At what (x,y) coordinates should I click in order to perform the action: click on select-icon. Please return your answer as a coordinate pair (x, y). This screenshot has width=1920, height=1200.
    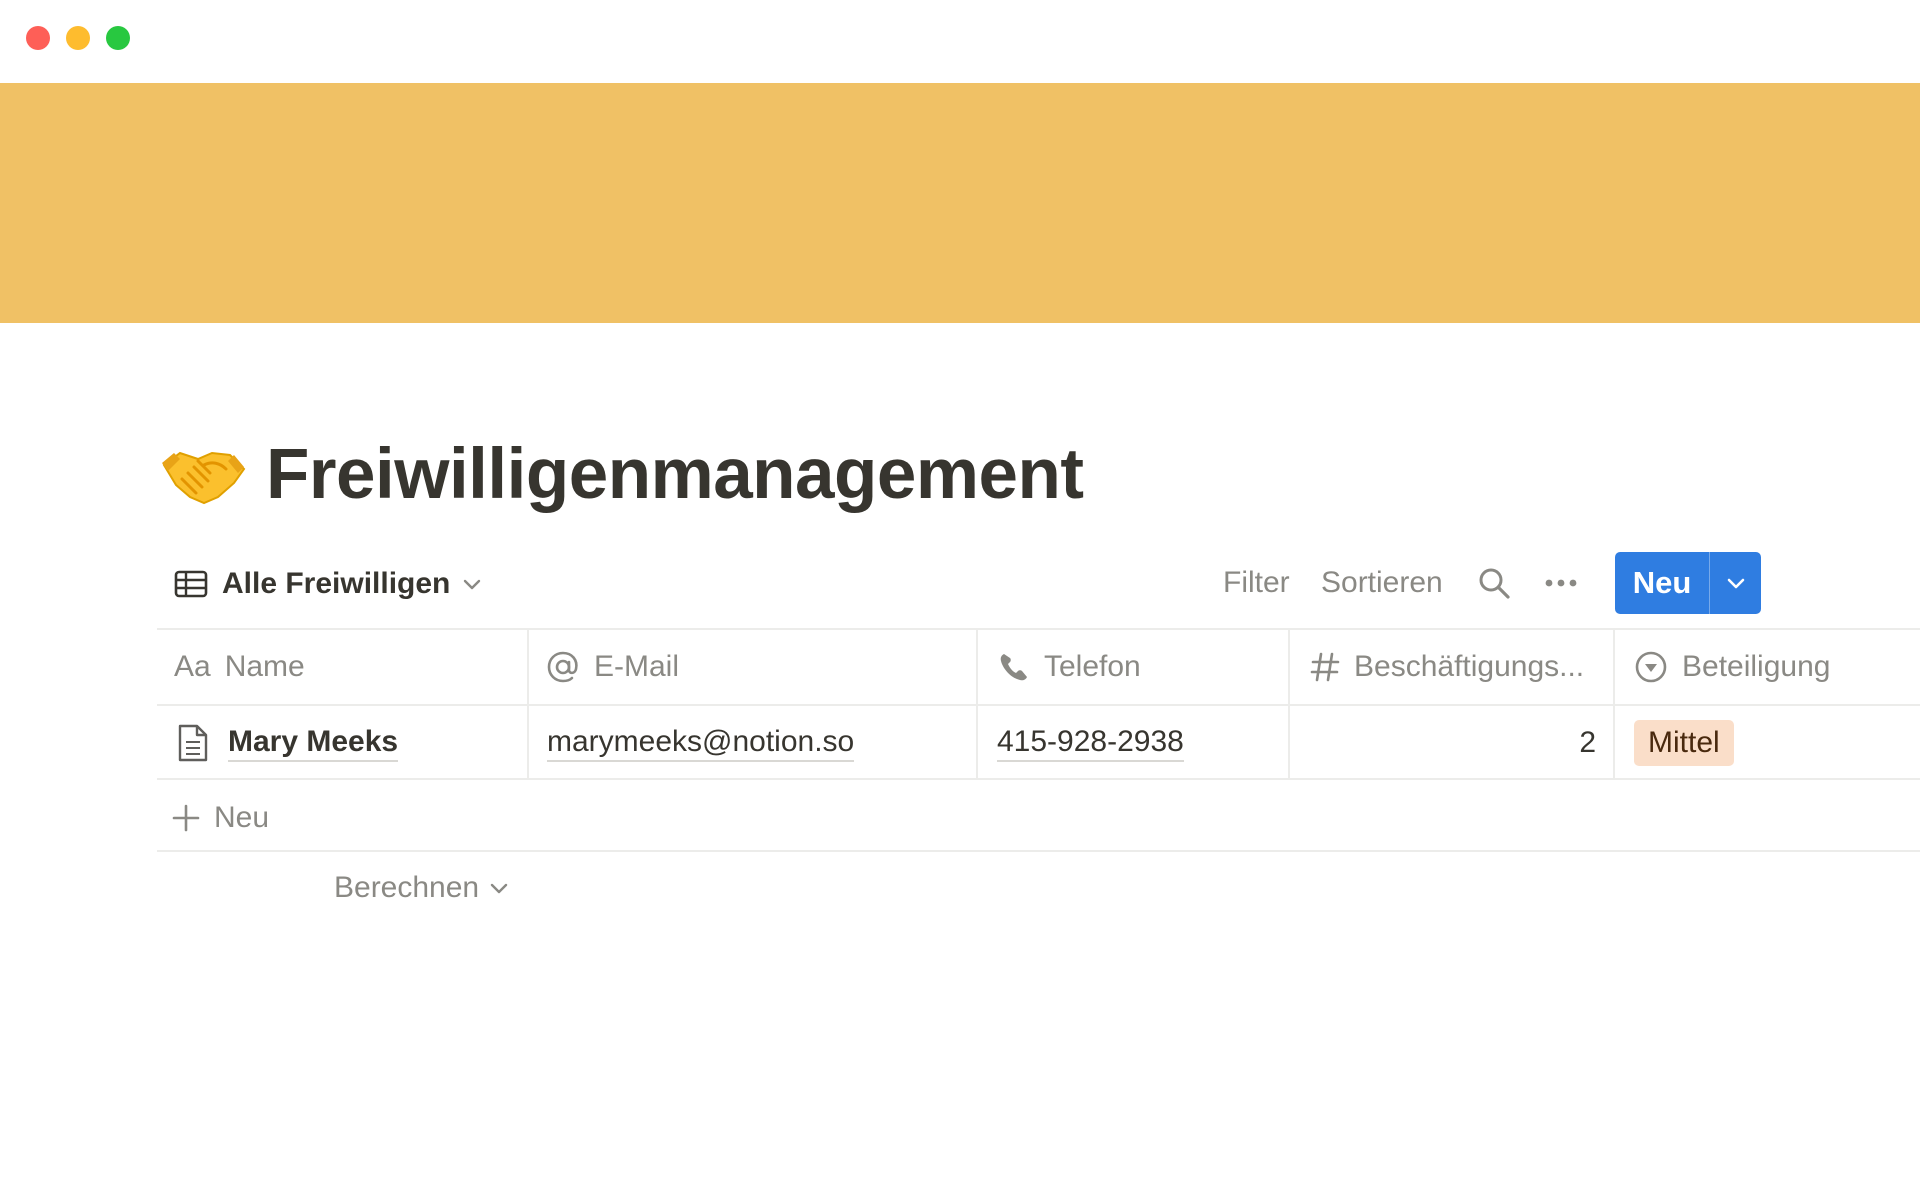
    Looking at the image, I should click on (1651, 667).